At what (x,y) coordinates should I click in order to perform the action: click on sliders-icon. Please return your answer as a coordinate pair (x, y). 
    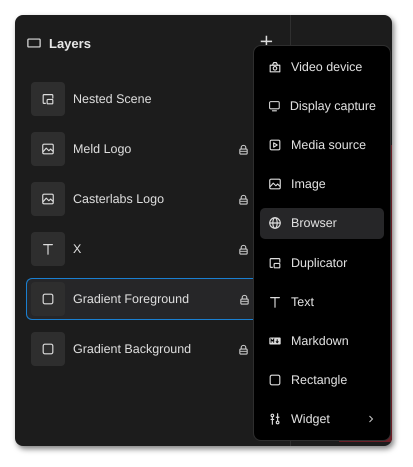
    Looking at the image, I should click on (275, 419).